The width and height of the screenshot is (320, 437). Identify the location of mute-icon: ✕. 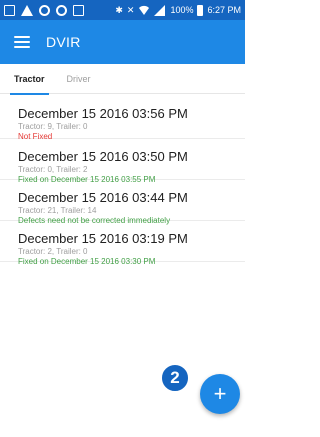
(130, 9).